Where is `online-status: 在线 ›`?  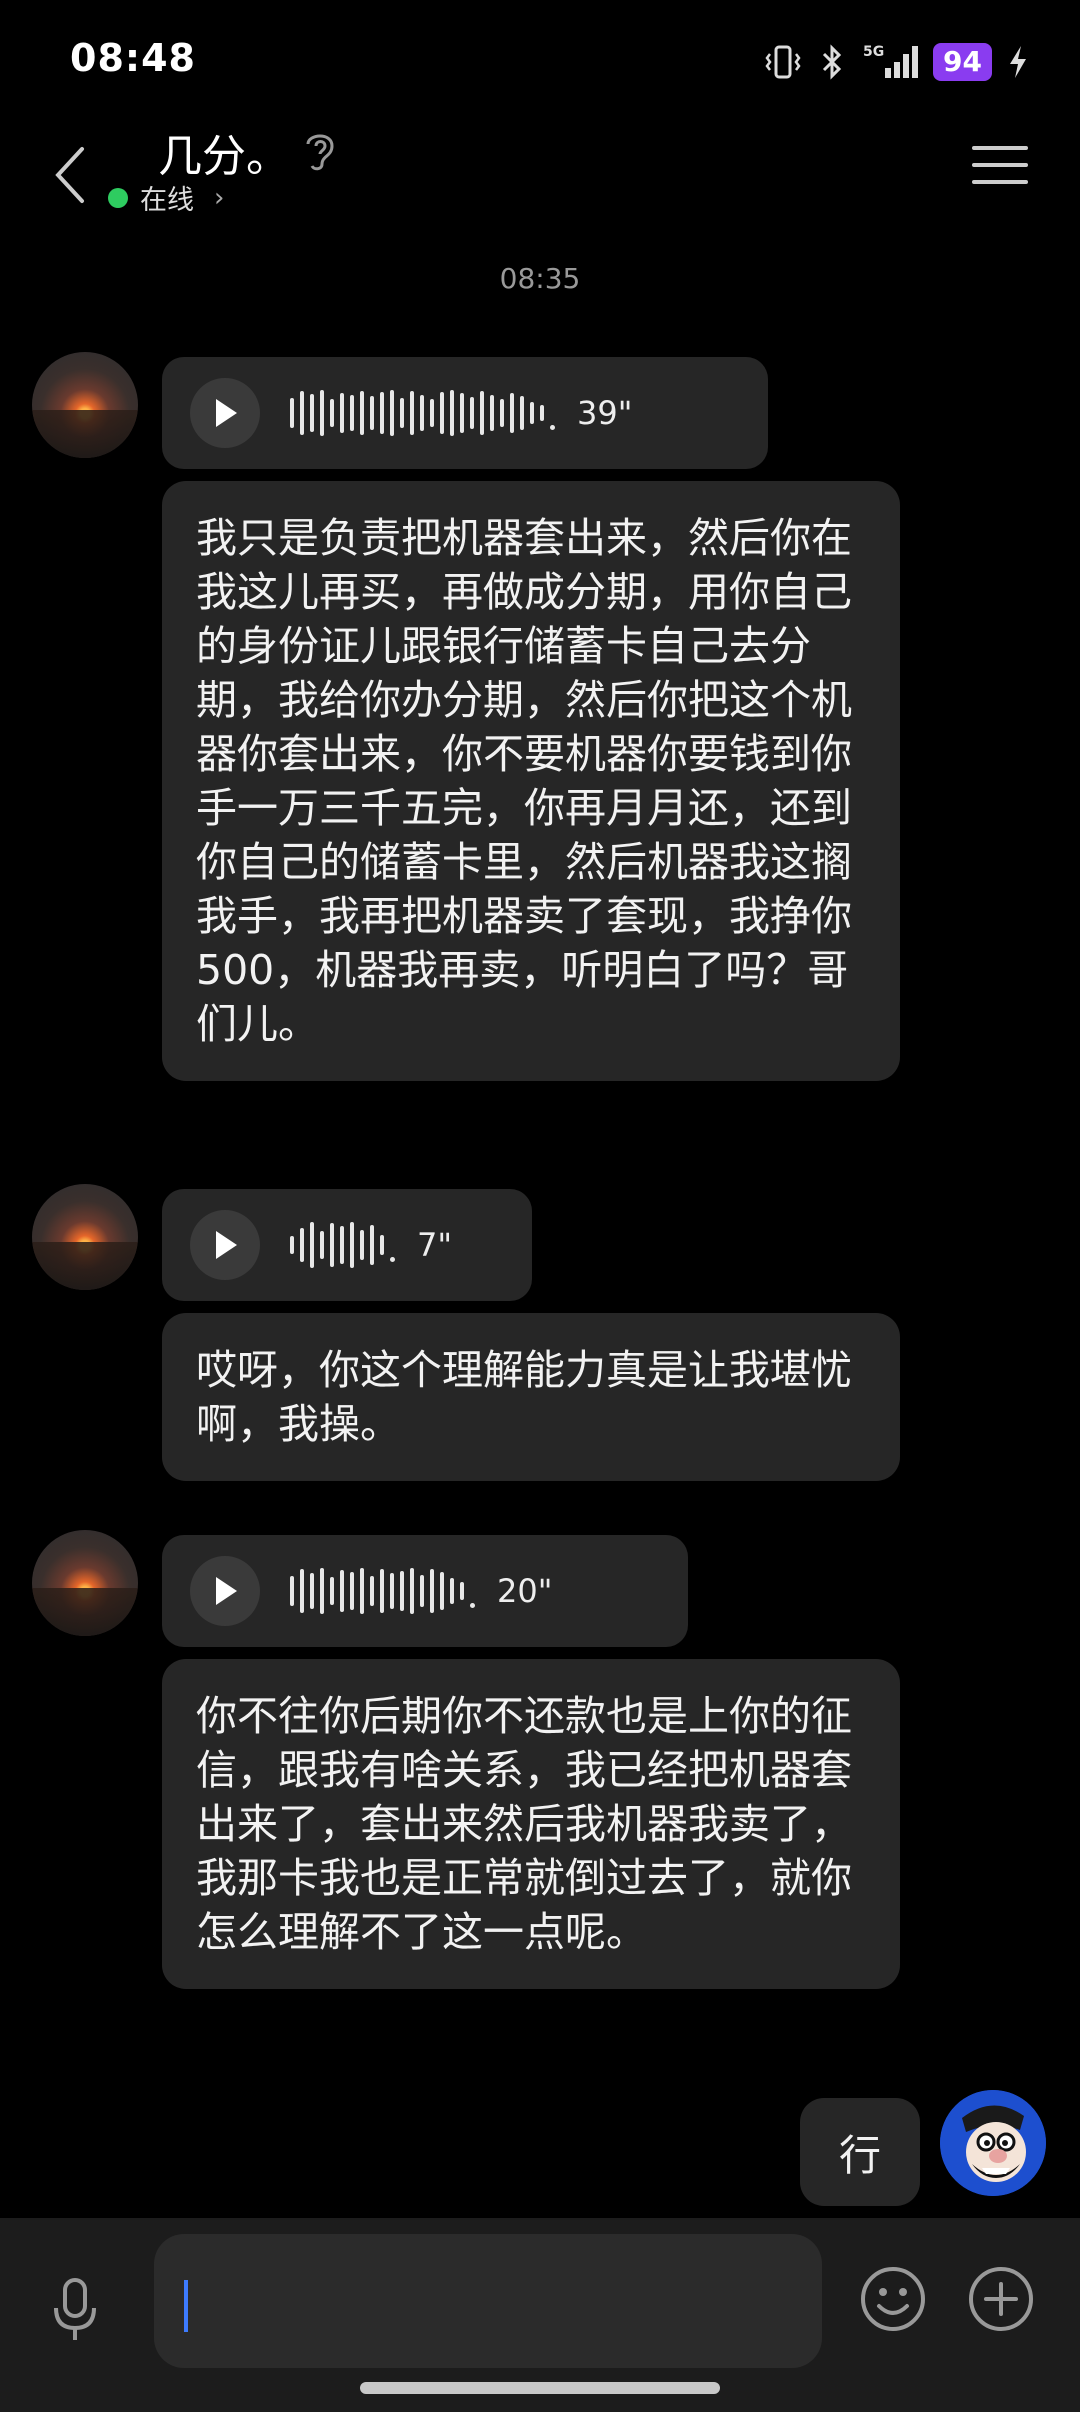
online-status: 在线 › is located at coordinates (166, 197).